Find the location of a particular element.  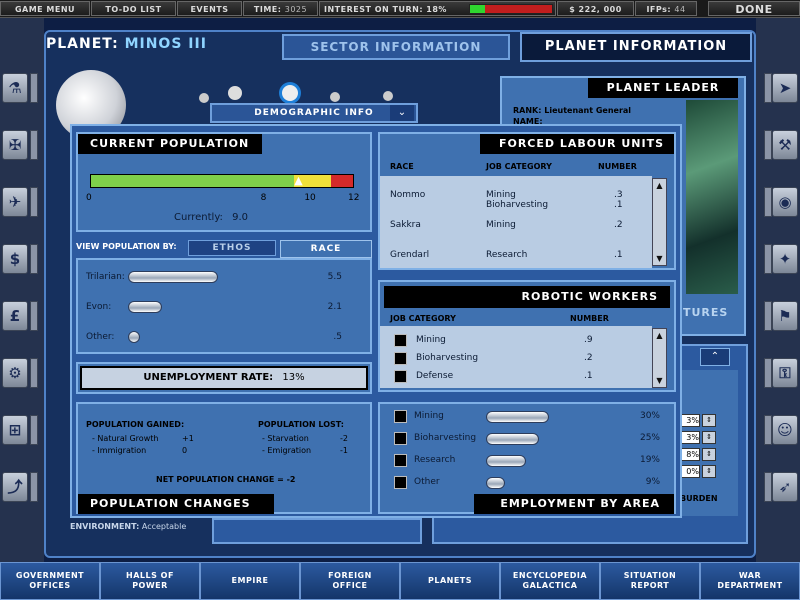

bottom-nav-empire: EMPIRE is located at coordinates (250, 581).